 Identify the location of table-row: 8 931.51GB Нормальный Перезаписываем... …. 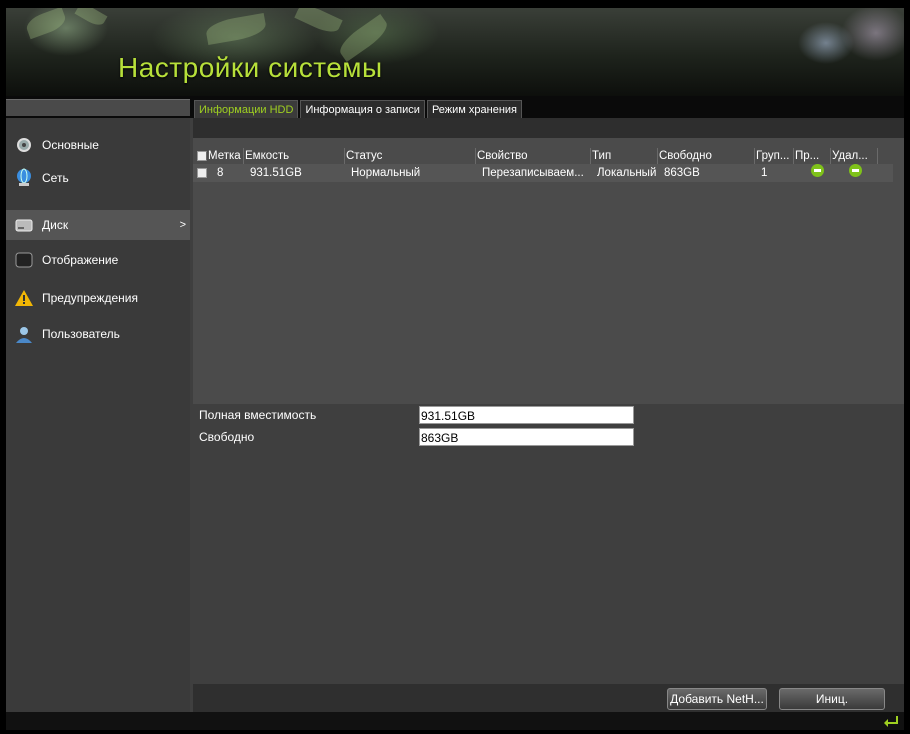
(543, 173).